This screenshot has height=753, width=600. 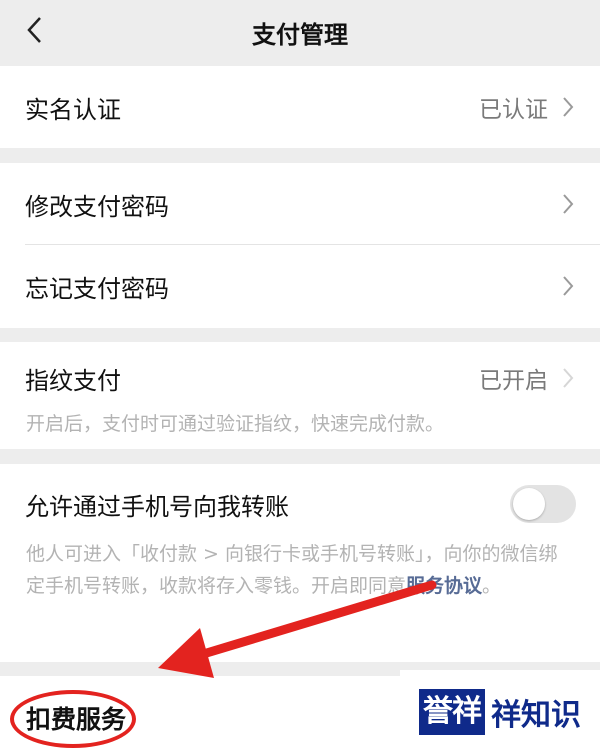 What do you see at coordinates (73, 109) in the screenshot?
I see `real-name-label: 实名认证` at bounding box center [73, 109].